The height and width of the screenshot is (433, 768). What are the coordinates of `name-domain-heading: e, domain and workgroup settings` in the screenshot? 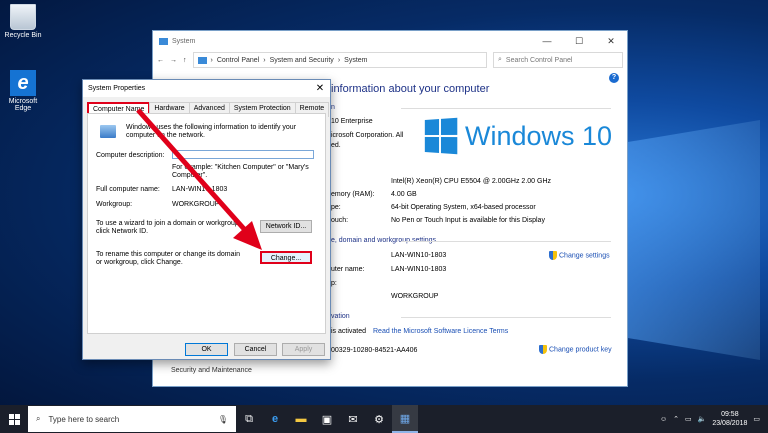 It's located at (471, 240).